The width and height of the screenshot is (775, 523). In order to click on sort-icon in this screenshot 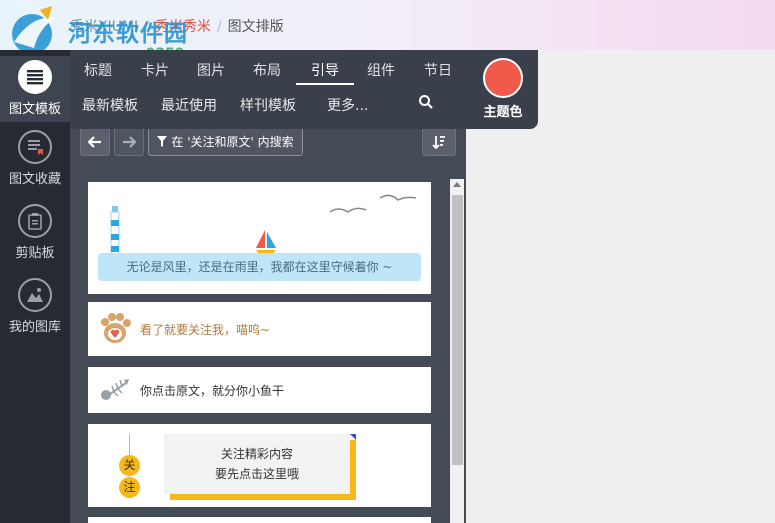, I will do `click(438, 142)`.